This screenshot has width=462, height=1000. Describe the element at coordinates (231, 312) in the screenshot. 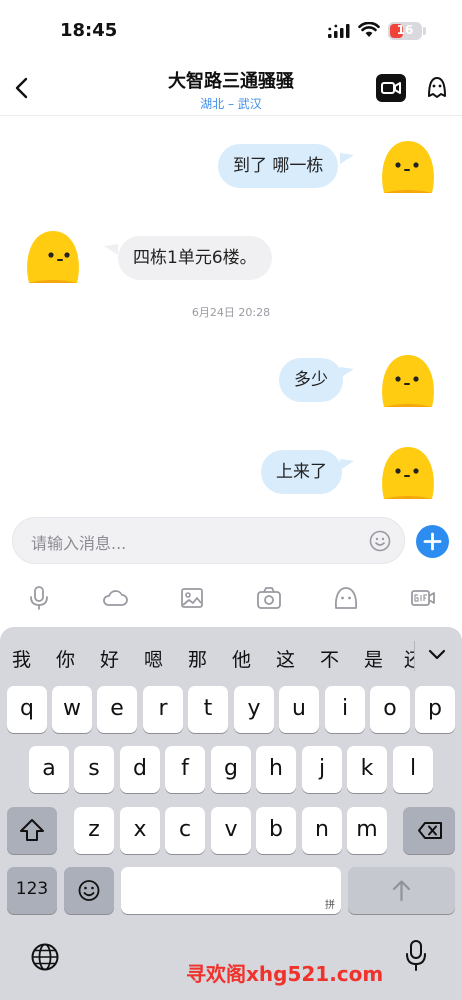

I see `message-timestamp: 6月24日 20:28` at that location.